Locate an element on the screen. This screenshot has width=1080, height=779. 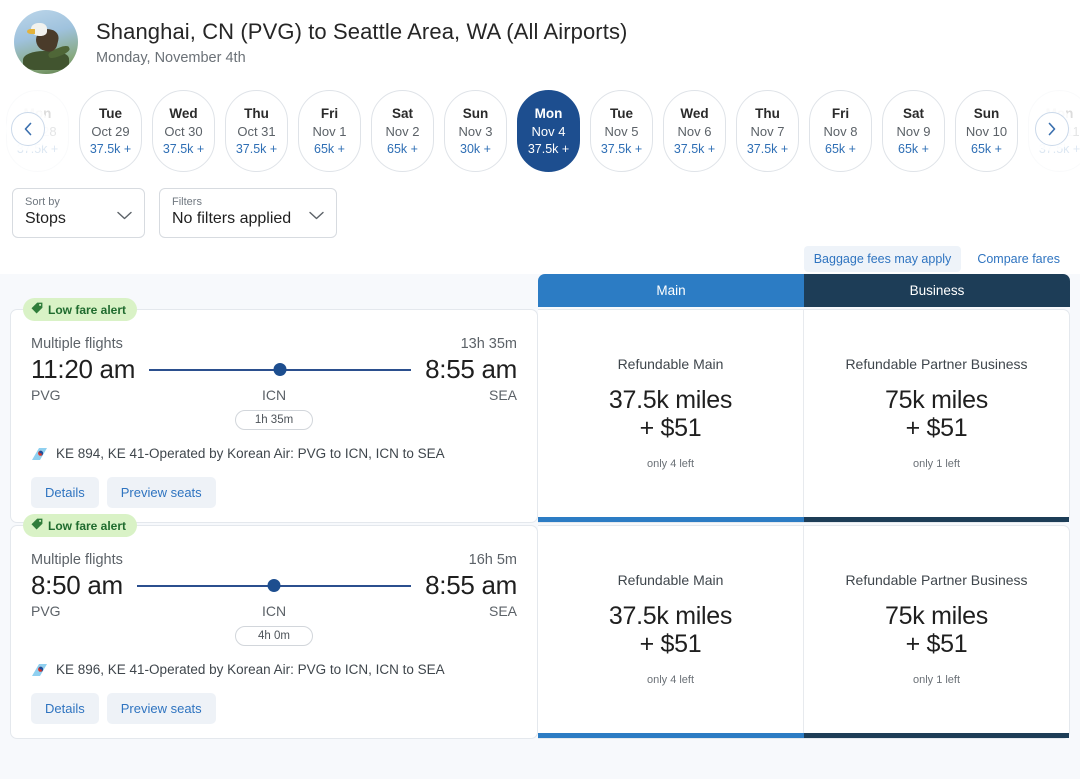
date-chip-nov-7: Thu Nov 7 37.5k + is located at coordinates (767, 131).